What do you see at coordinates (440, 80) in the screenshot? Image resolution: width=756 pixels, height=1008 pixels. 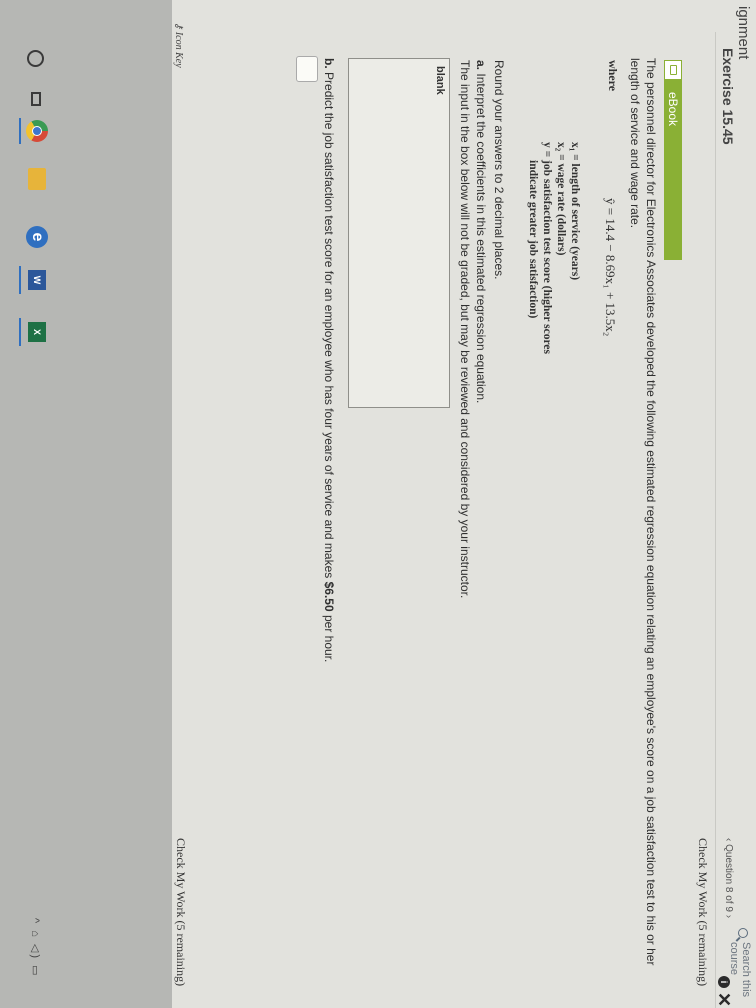 I see `answer-box-label: blank` at bounding box center [440, 80].